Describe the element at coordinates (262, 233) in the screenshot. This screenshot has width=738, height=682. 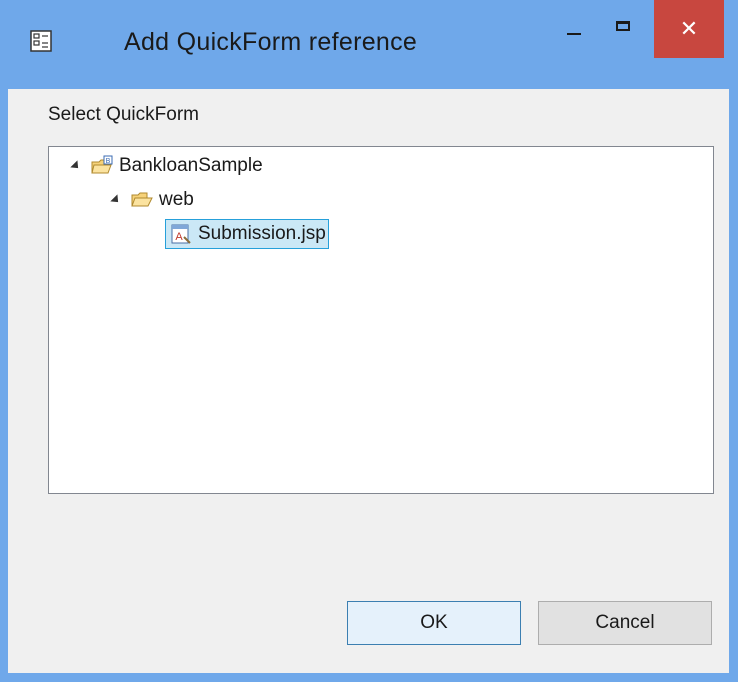
I see `tree-item-label: Submission.jsp` at that location.